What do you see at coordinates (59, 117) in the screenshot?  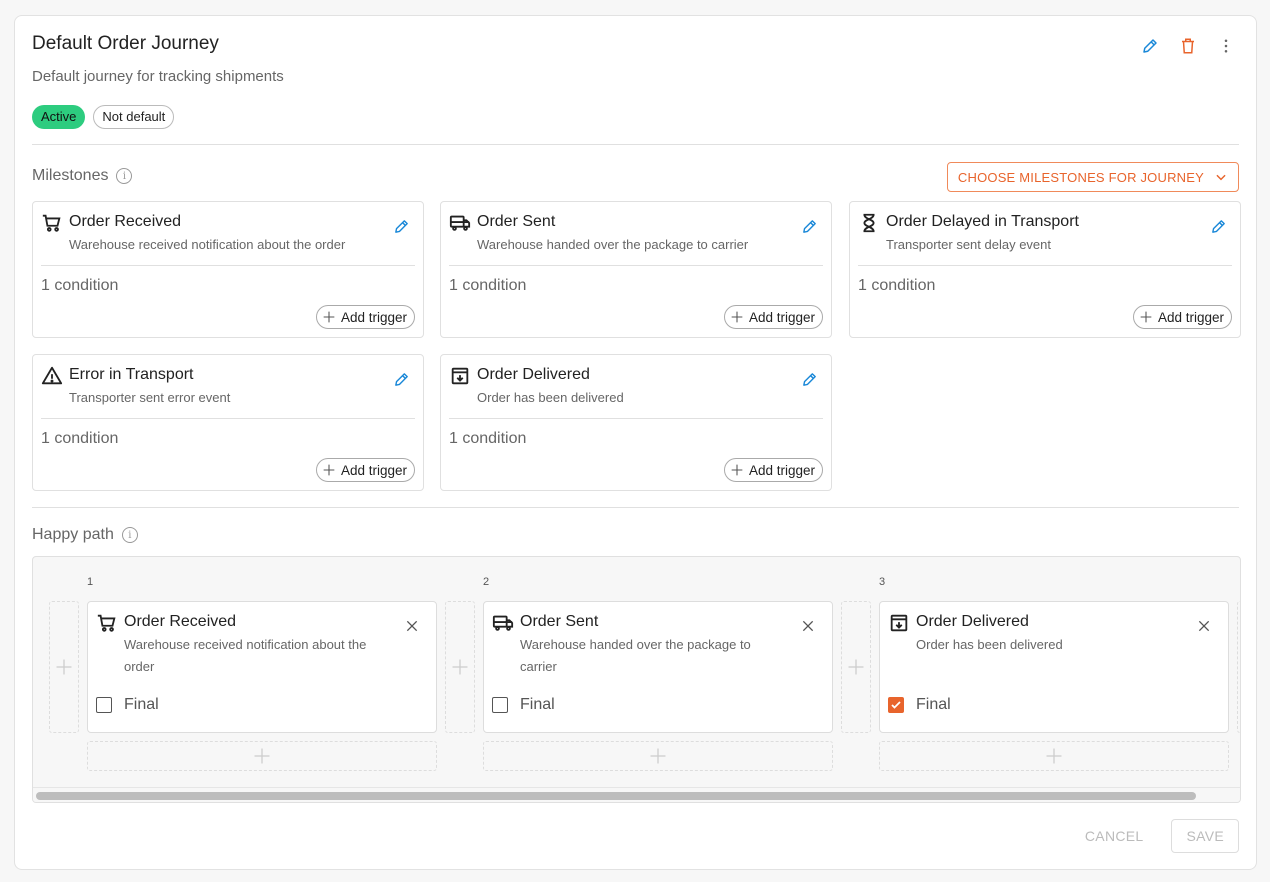 I see `status-badge: Active` at bounding box center [59, 117].